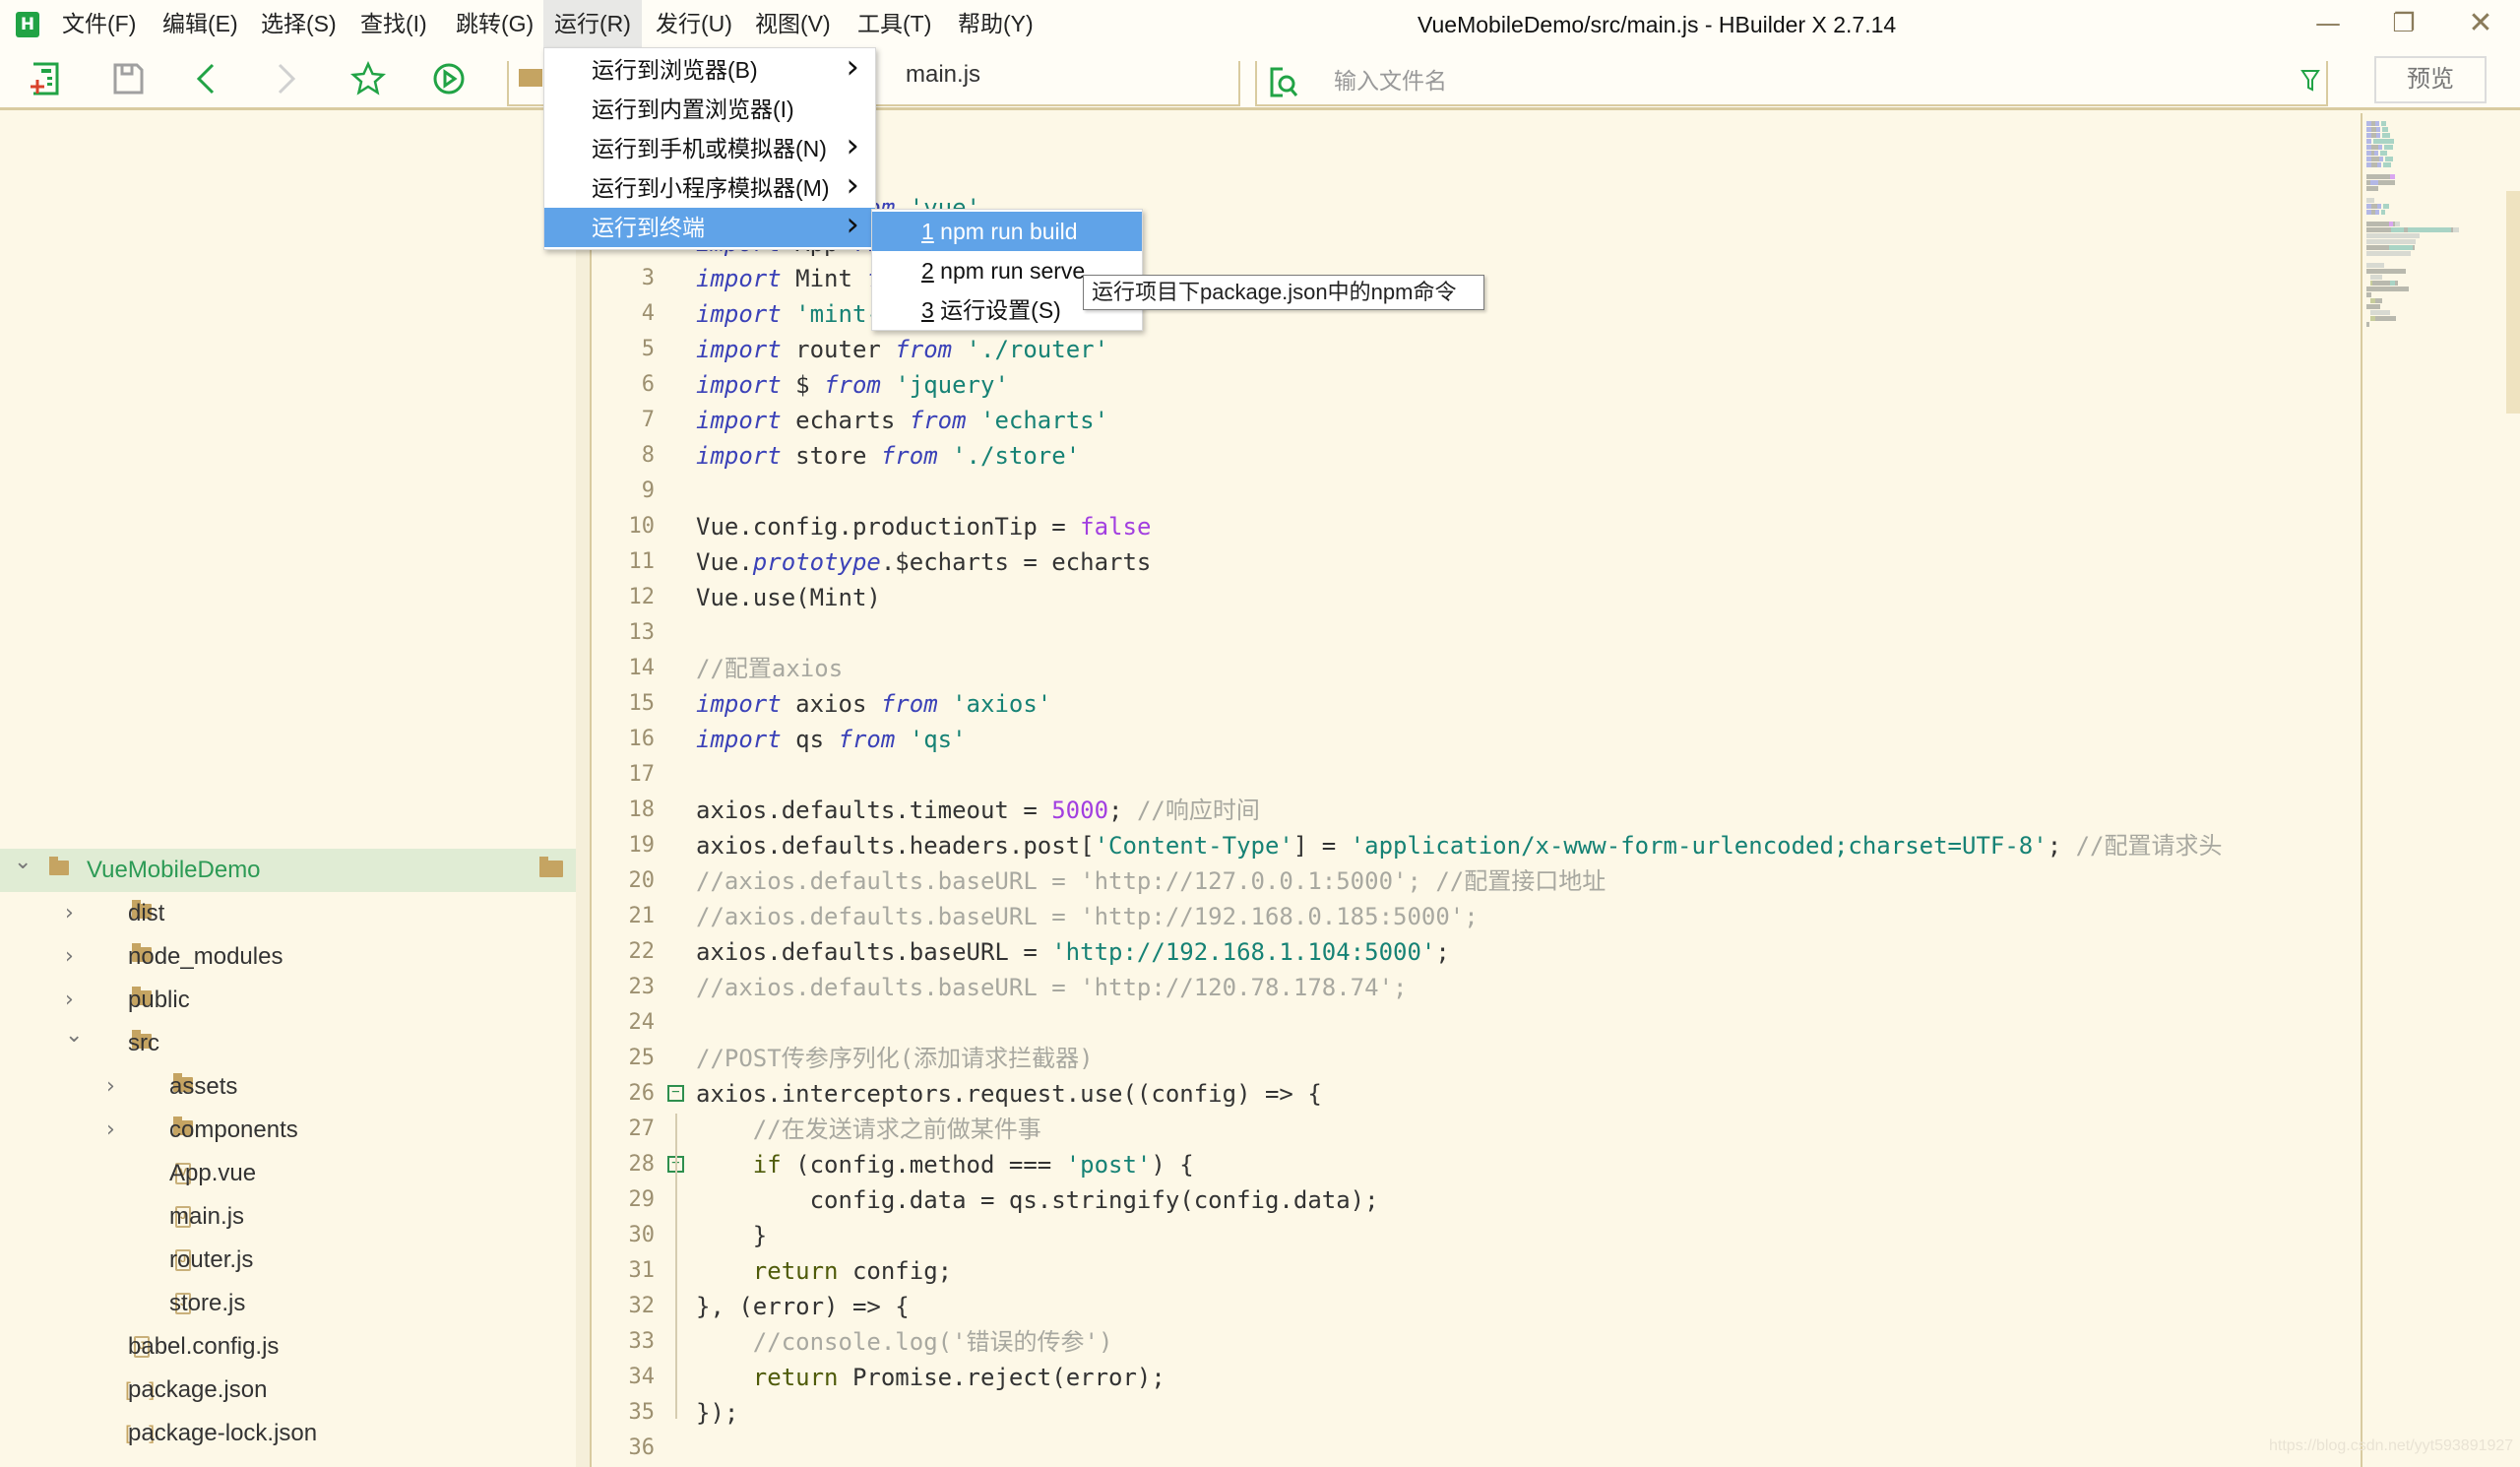  Describe the element at coordinates (45, 78) in the screenshot. I see `new-file-icon` at that location.